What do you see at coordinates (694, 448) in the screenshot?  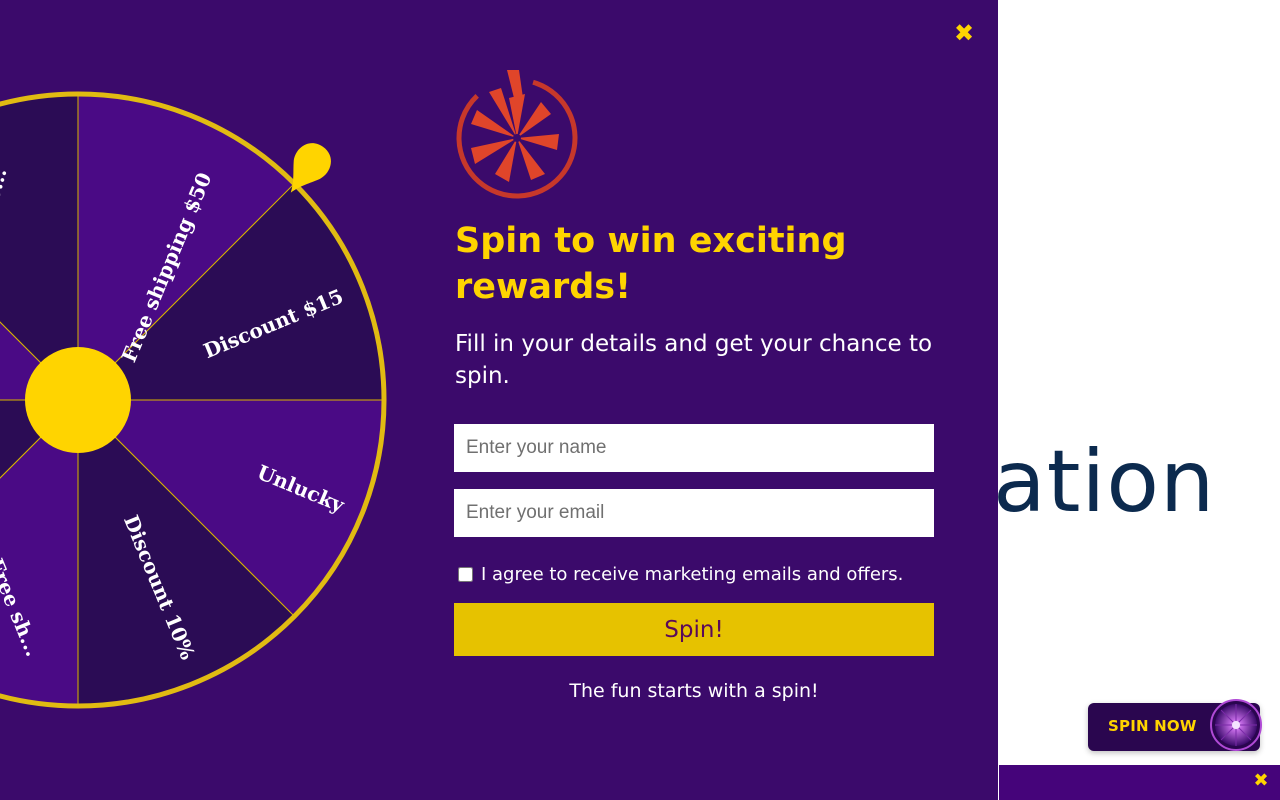 I see `name-input` at bounding box center [694, 448].